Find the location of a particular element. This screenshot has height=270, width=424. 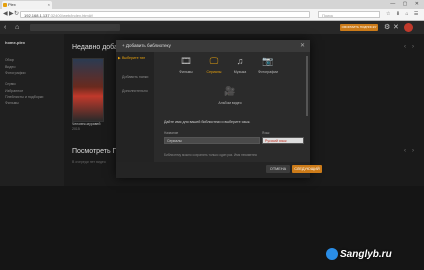

plex-back-icon: ‹ is located at coordinates (5, 27).